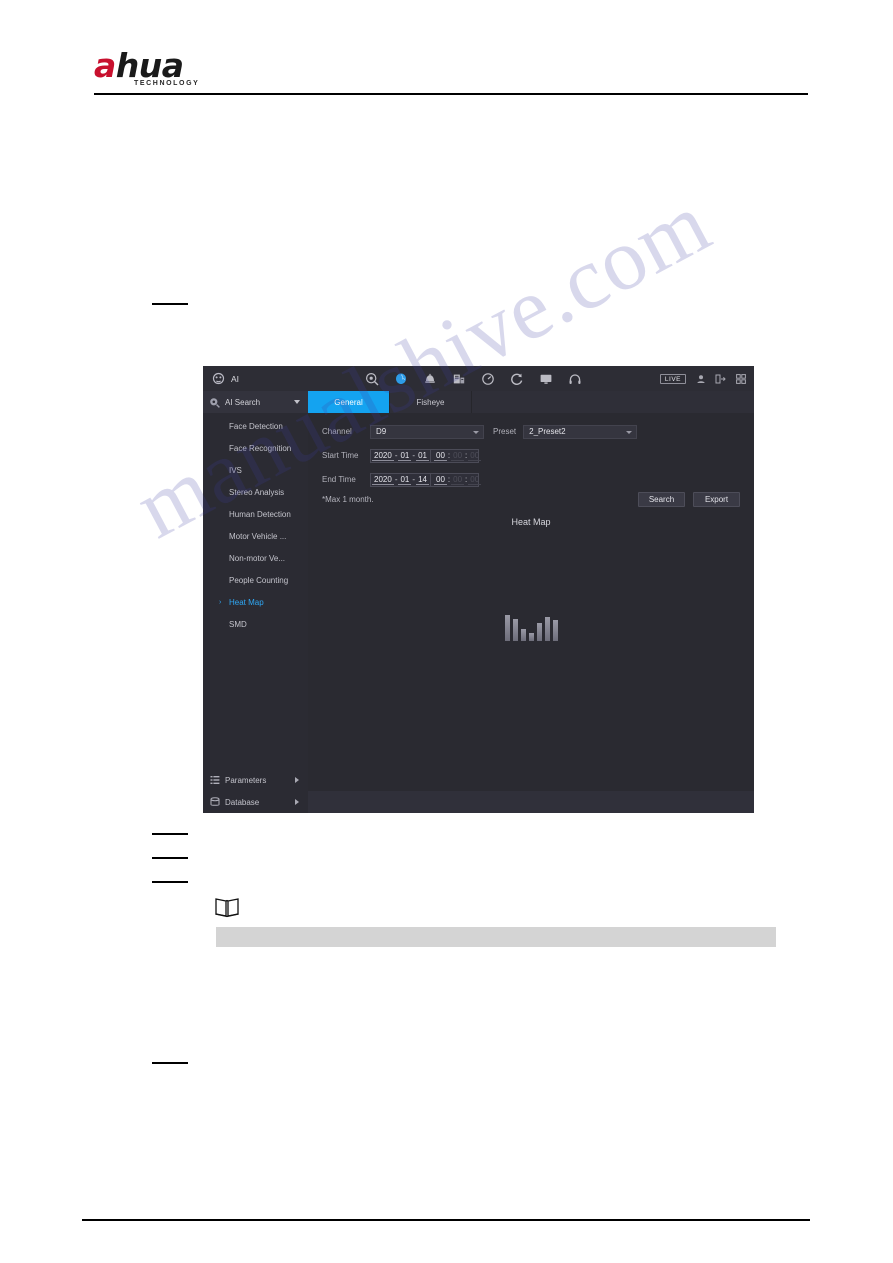  I want to click on sidebar-item-label: Face Recognition, so click(260, 448).